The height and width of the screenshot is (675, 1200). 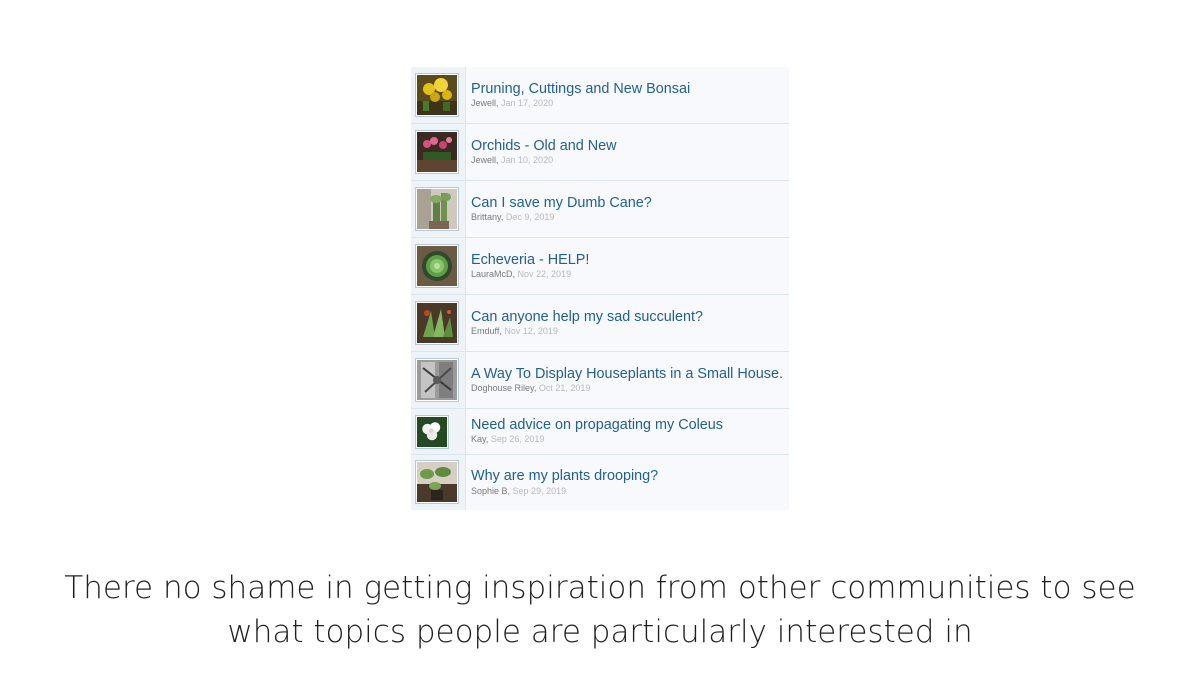 I want to click on thread-date: Jan 17, 2020, so click(x=527, y=103).